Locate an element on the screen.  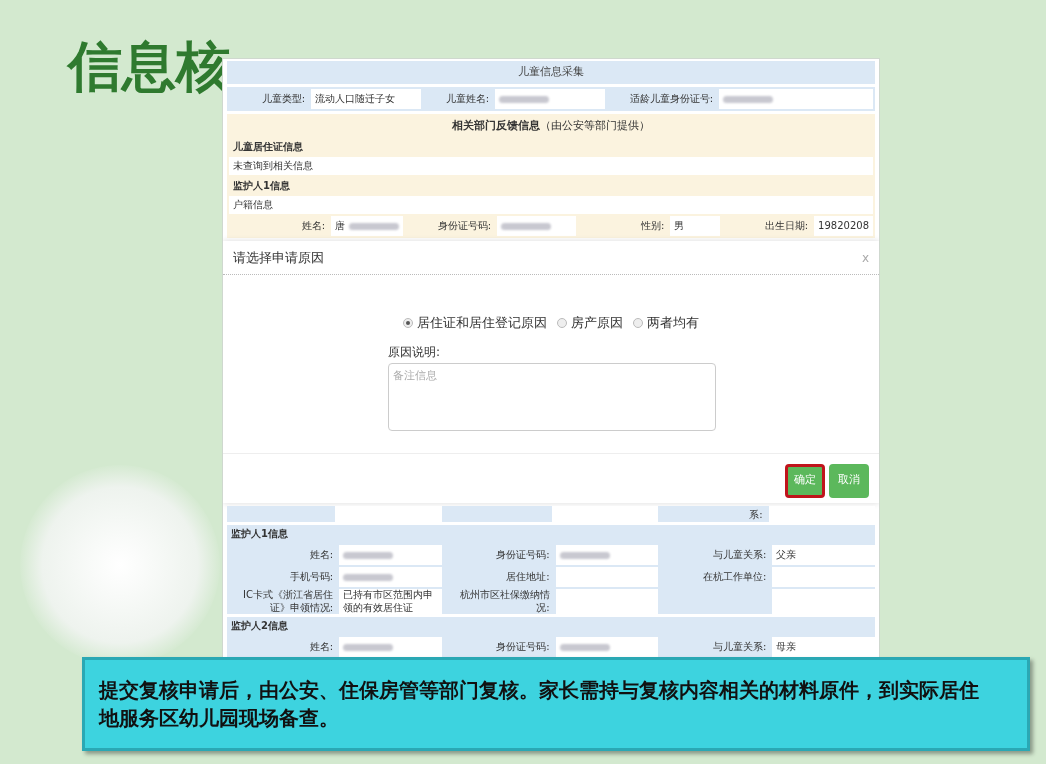
field-label: 系: is located at coordinates (756, 514).